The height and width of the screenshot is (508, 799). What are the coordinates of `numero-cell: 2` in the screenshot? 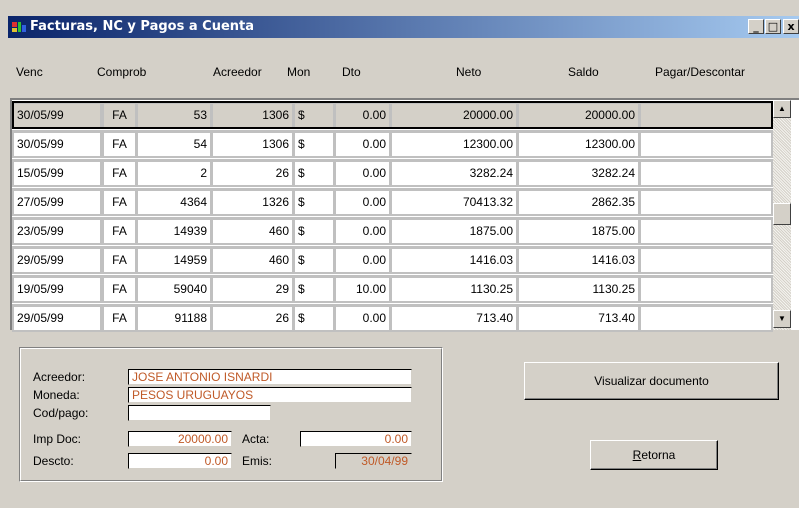 It's located at (174, 173).